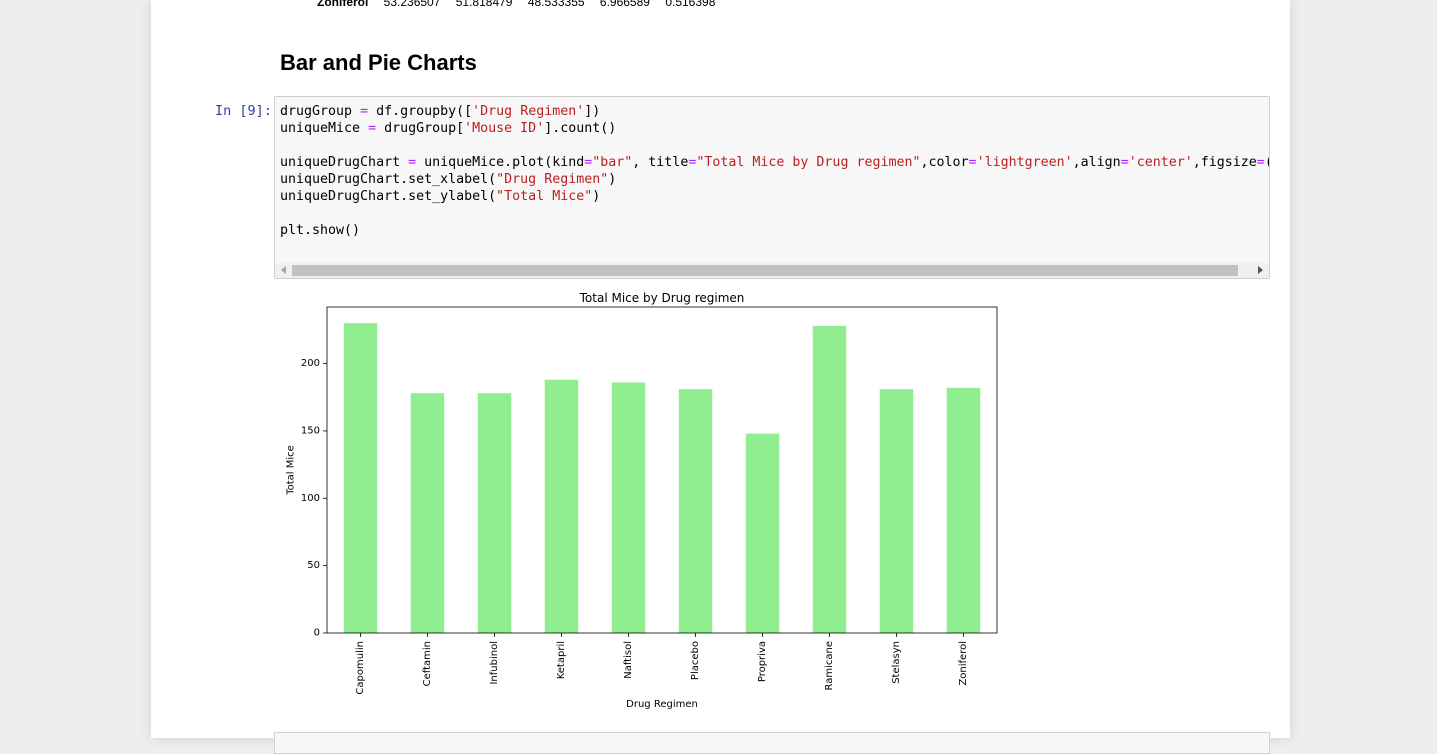  Describe the element at coordinates (291, 470) in the screenshot. I see `y-axis-label: Total Mice` at that location.